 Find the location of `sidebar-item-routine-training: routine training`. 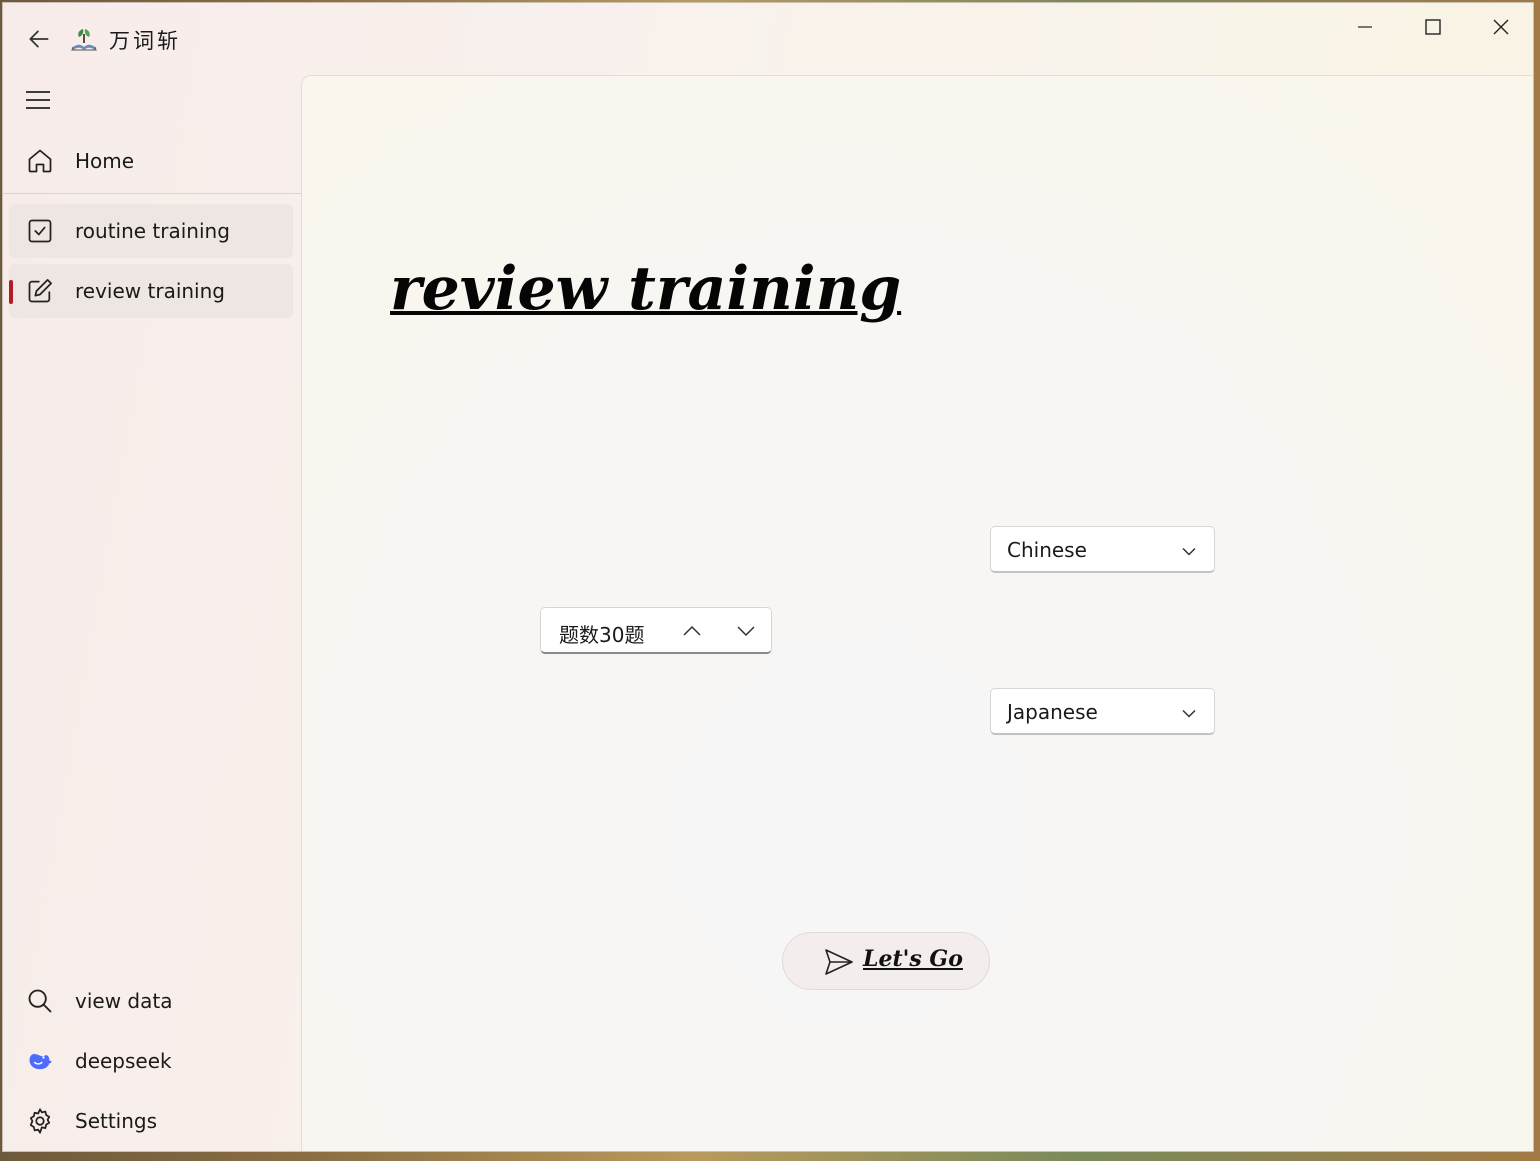

sidebar-item-routine-training: routine training is located at coordinates (151, 231).